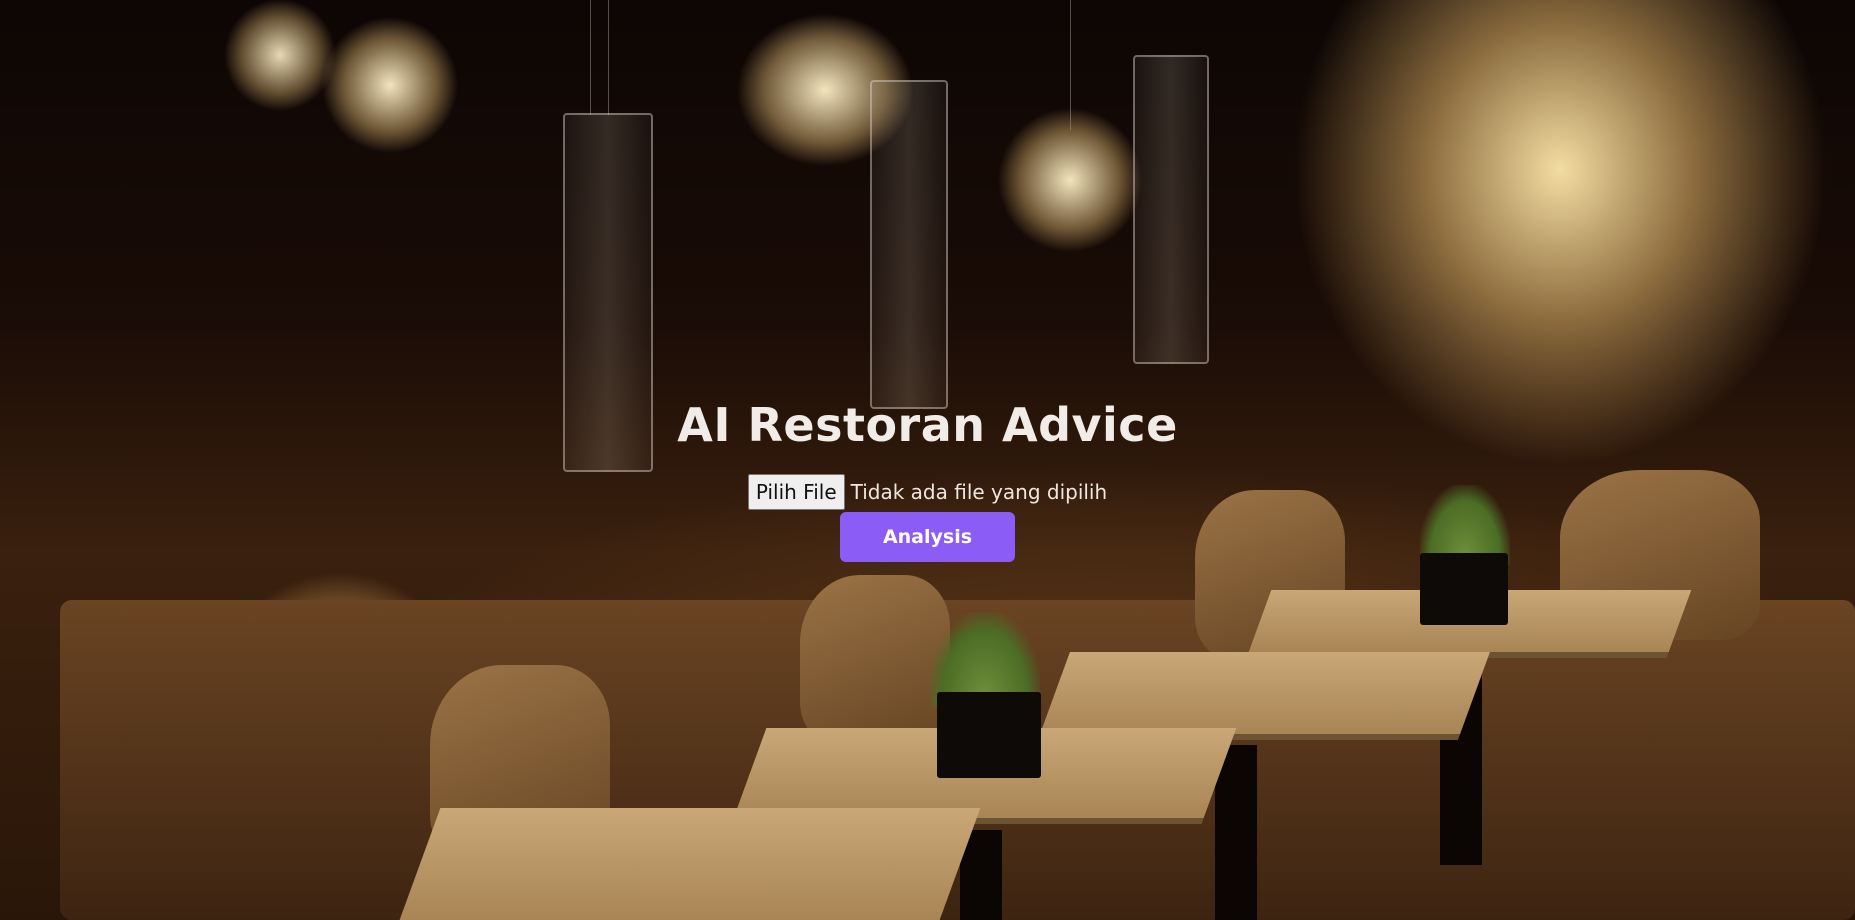  Describe the element at coordinates (979, 492) in the screenshot. I see `file-status-text: Tidak ada file yang dipilih` at that location.